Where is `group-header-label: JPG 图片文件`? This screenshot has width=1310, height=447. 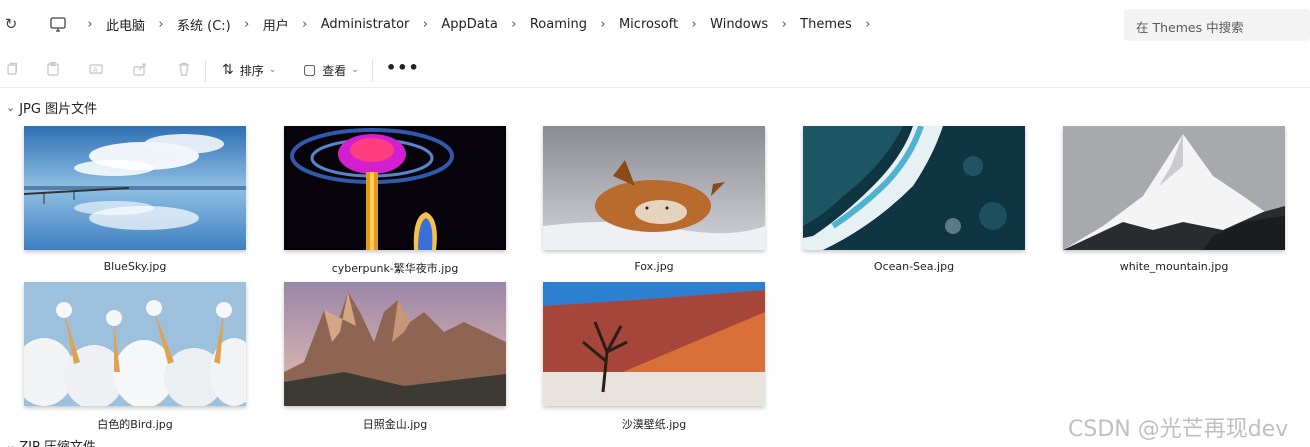 group-header-label: JPG 图片文件 is located at coordinates (58, 109).